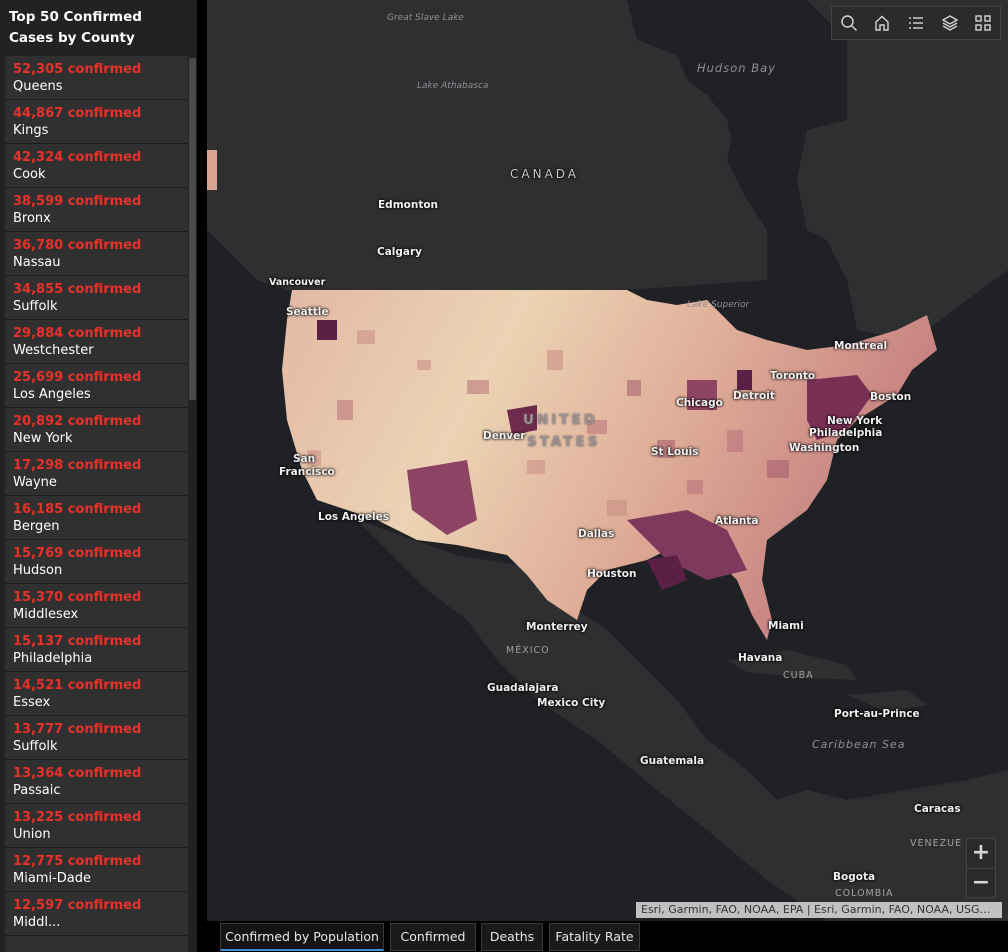  Describe the element at coordinates (760, 658) in the screenshot. I see `map-label-havana: Havana` at that location.